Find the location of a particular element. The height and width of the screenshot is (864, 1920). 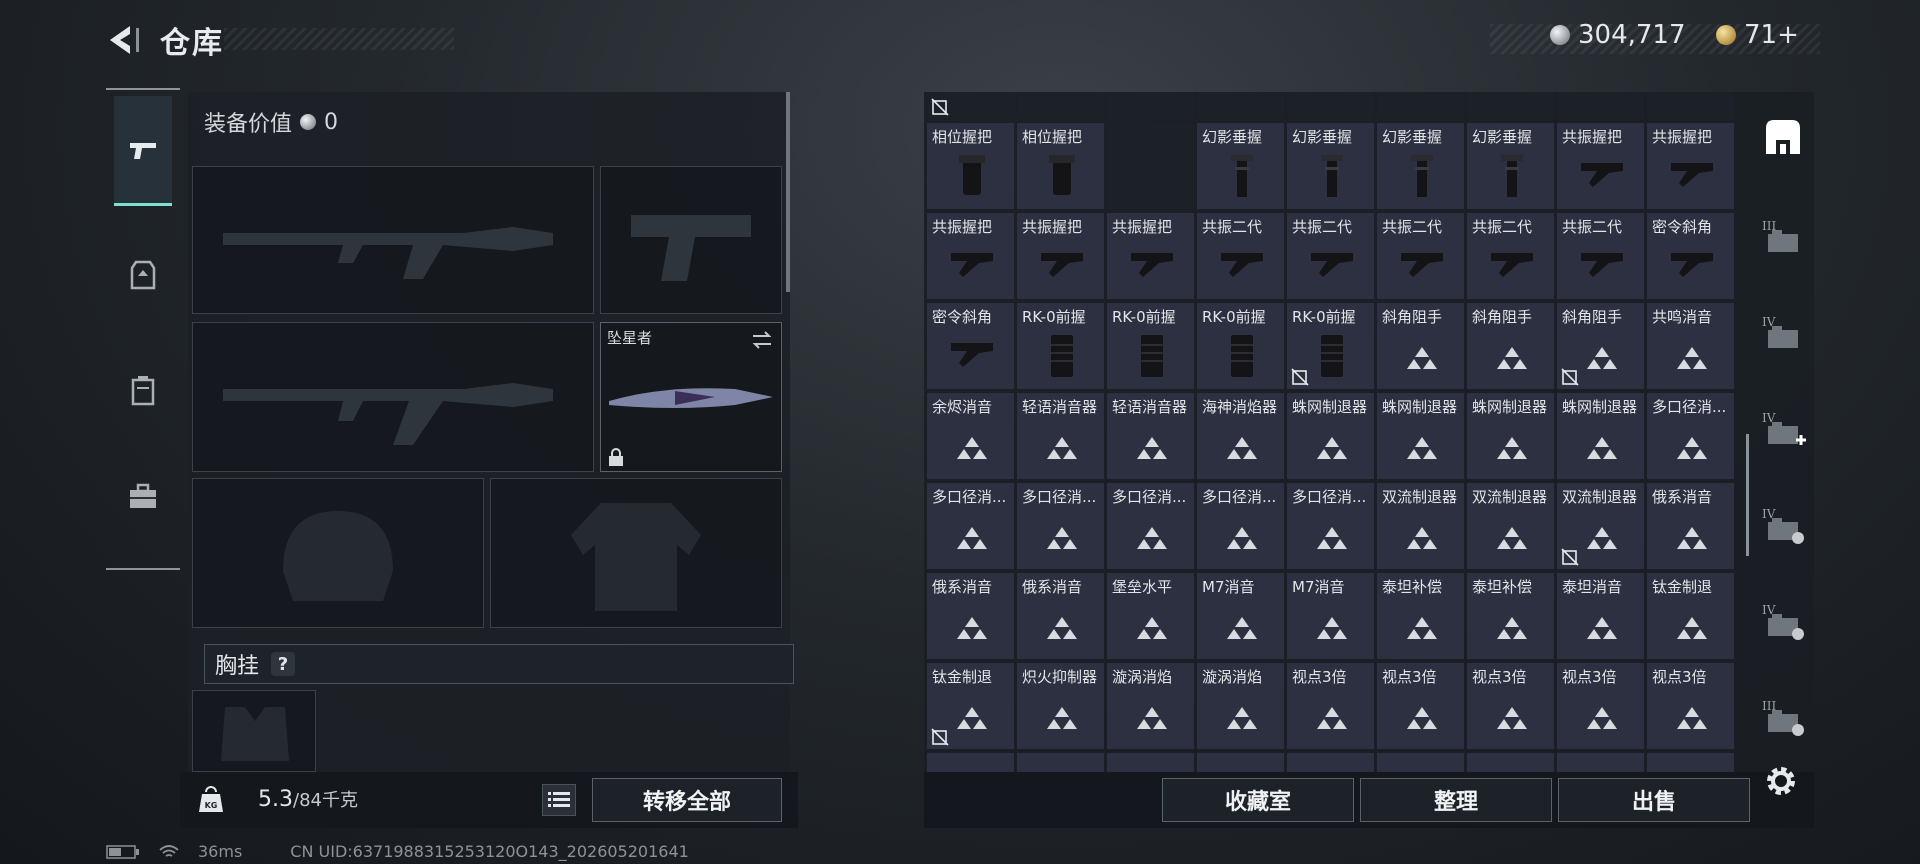

loadout-scrollbar is located at coordinates (788, 192).